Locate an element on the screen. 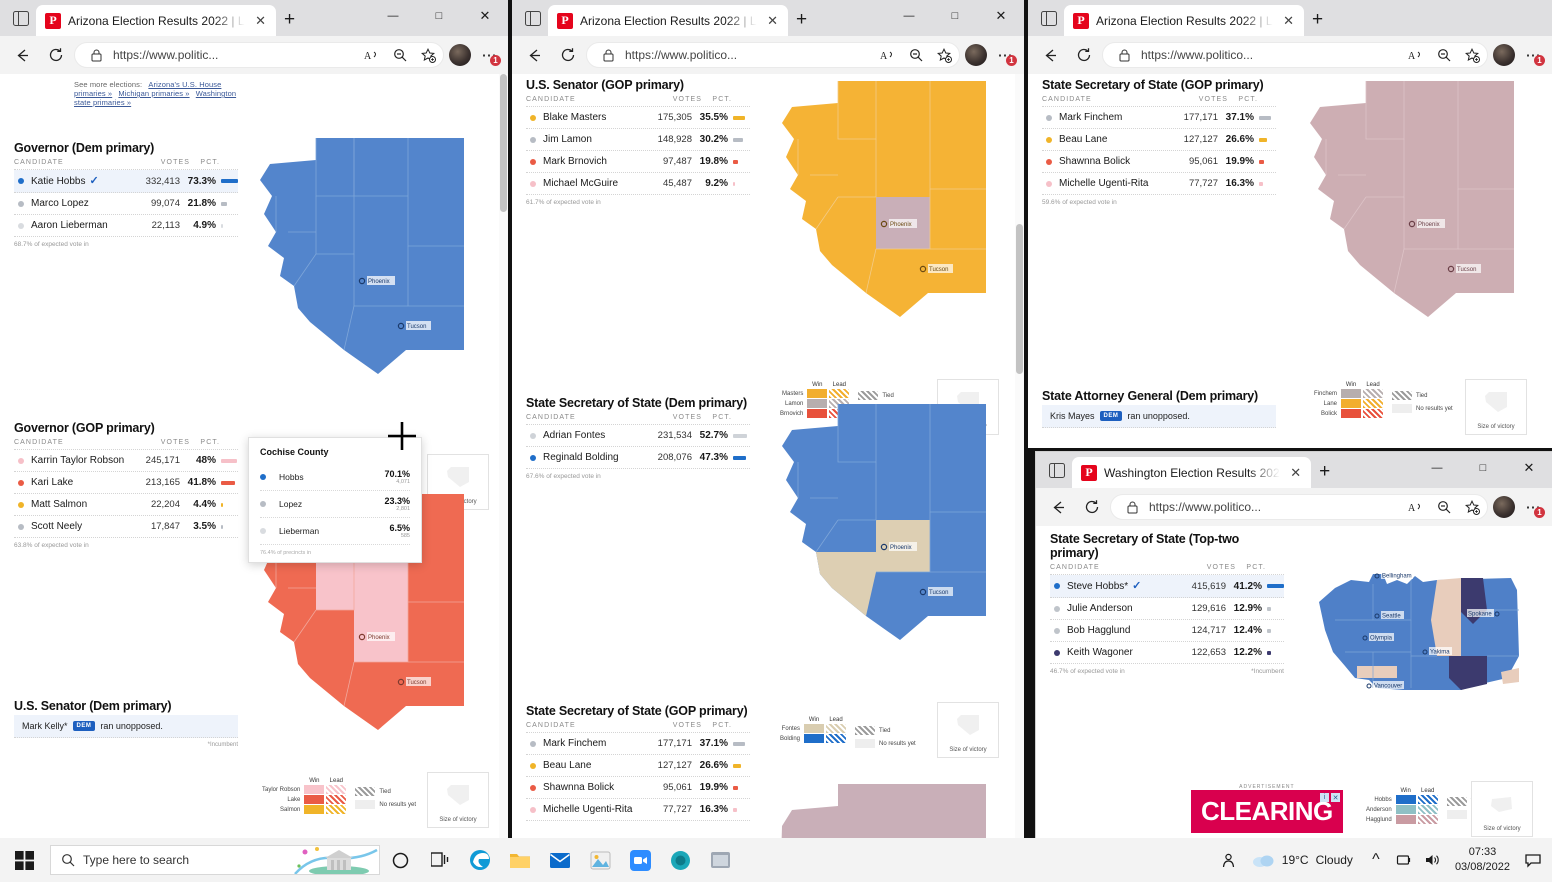  file-explorer-icon is located at coordinates (520, 860).